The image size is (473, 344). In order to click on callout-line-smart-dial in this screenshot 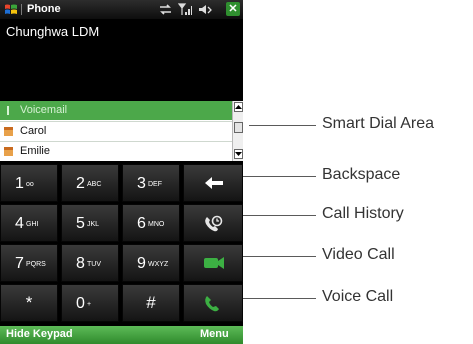, I will do `click(282, 125)`.